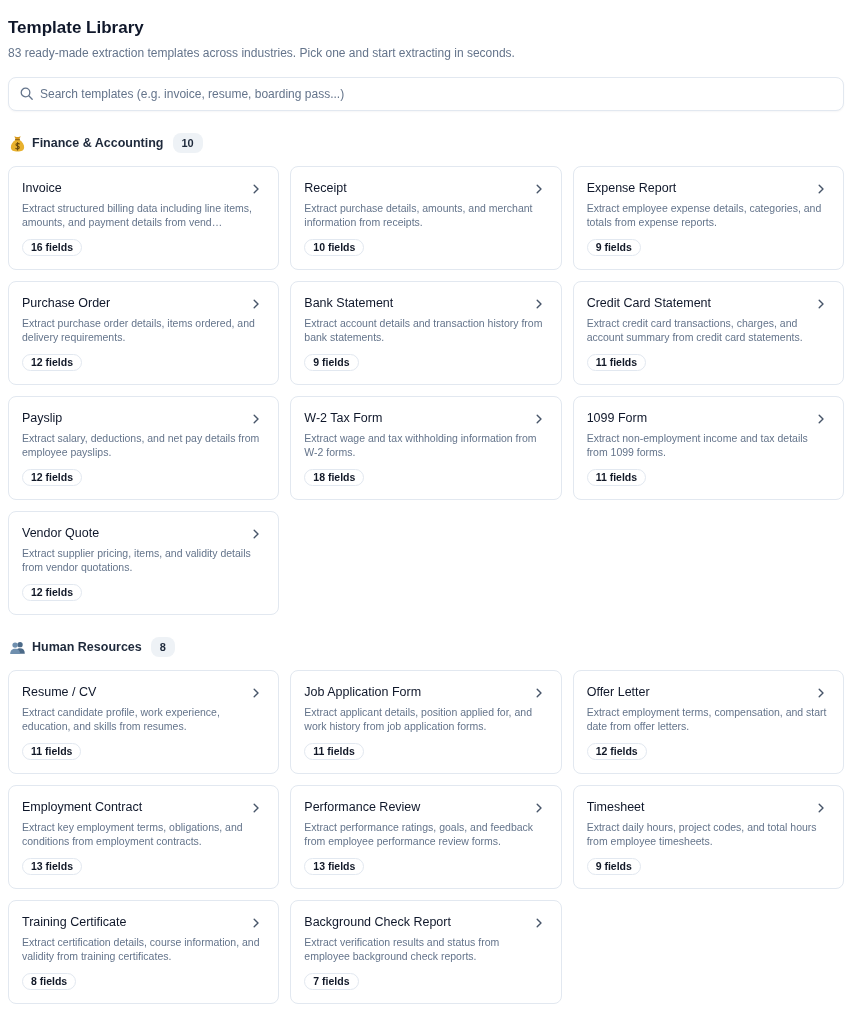  I want to click on template-card: Offer Letter Extract employment terms, compensation, and start date from offer letters. 12 fields, so click(708, 722).